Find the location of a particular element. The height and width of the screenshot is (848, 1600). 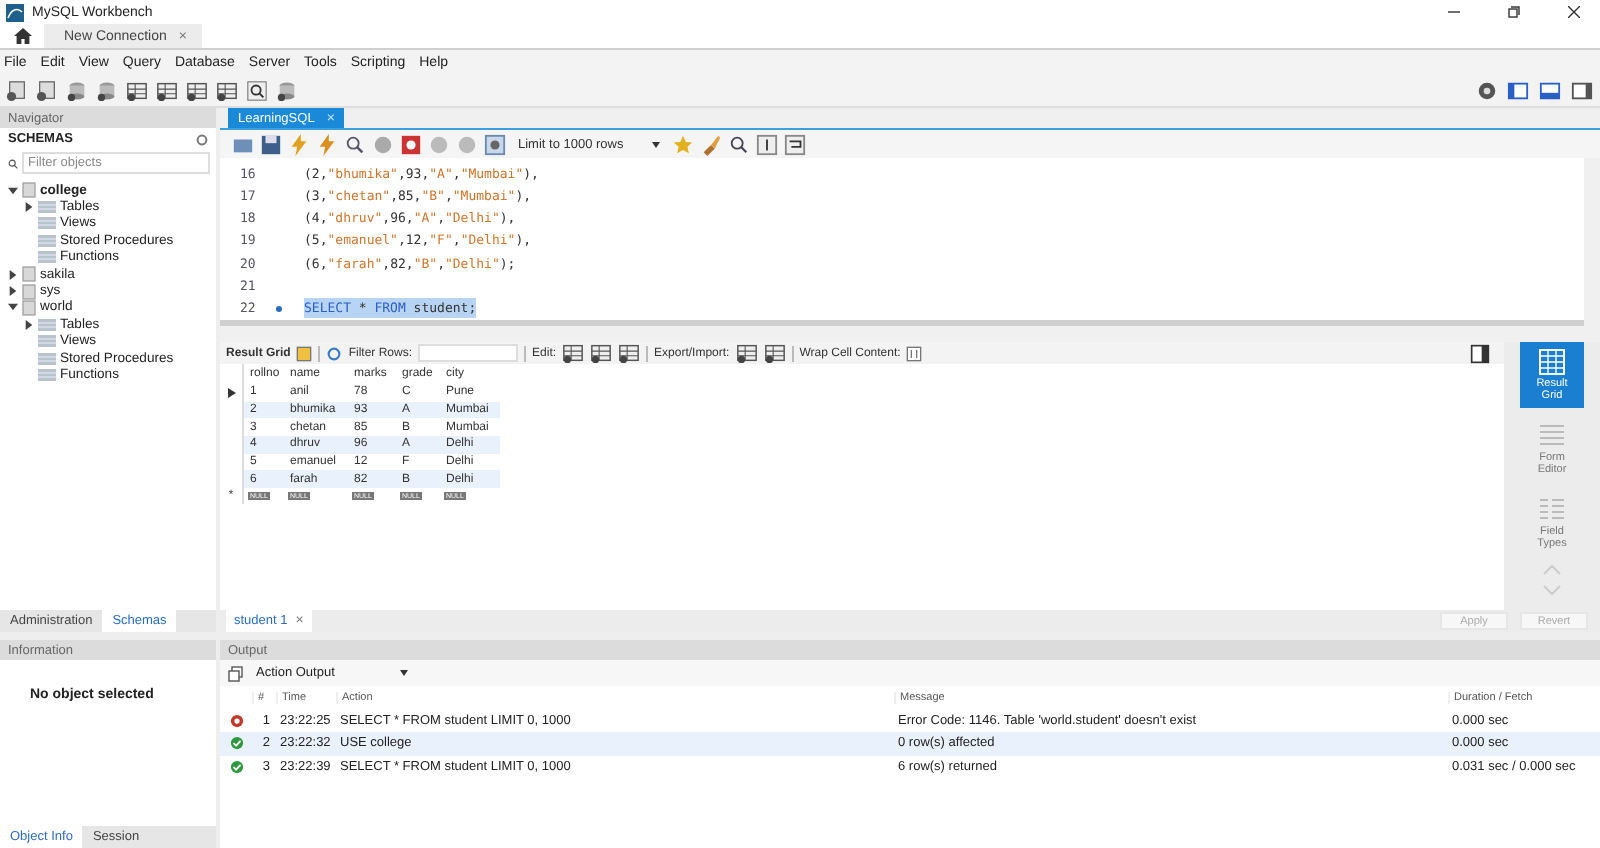

wrap-icon is located at coordinates (914, 353).